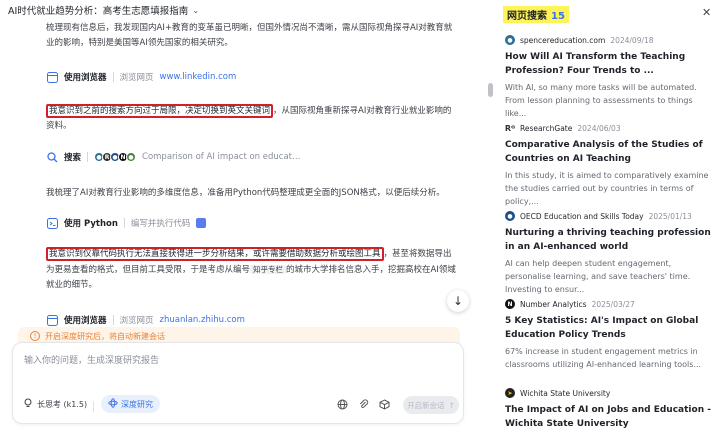 The height and width of the screenshot is (430, 720). I want to click on result-meta: ● spencereducation.com 2024/09/18, so click(610, 40).